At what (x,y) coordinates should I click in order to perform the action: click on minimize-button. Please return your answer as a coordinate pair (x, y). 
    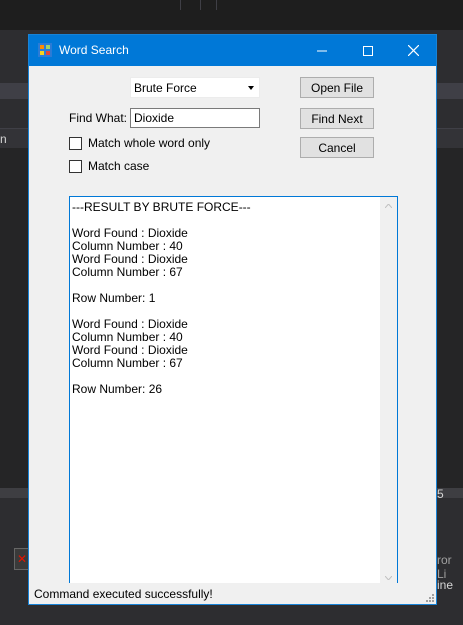
    Looking at the image, I should click on (322, 50).